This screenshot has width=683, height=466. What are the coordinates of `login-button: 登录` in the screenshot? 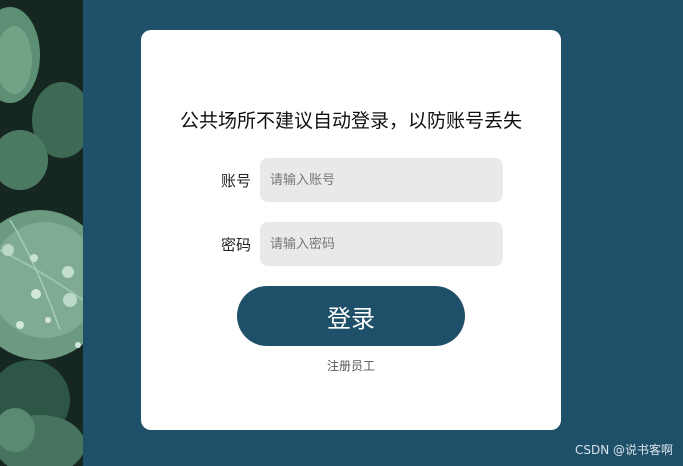 It's located at (351, 316).